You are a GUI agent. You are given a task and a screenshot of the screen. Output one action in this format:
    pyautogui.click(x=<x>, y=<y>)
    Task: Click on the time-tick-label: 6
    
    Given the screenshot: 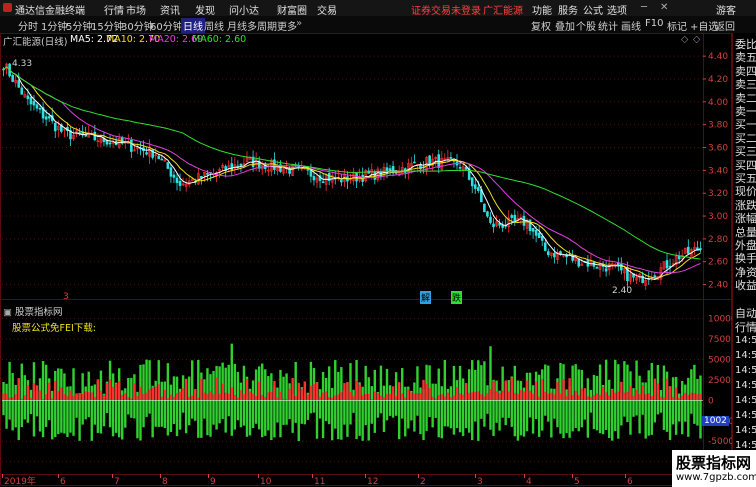 What is the action you would take?
    pyautogui.click(x=630, y=482)
    